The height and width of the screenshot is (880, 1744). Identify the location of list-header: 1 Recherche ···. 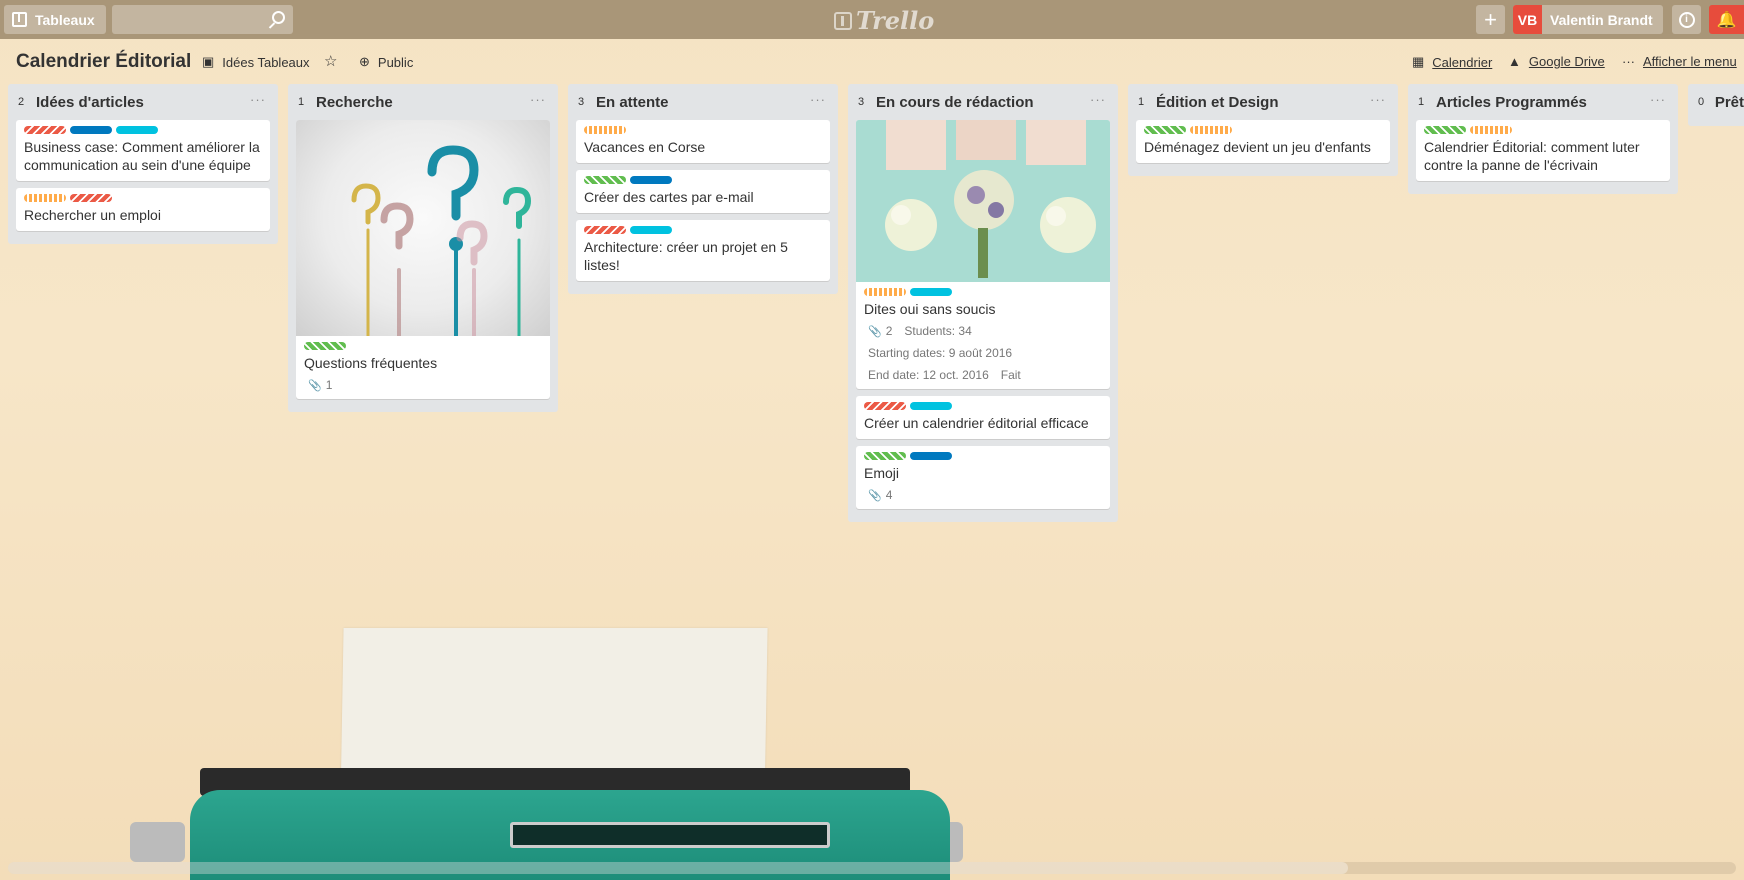
(423, 102).